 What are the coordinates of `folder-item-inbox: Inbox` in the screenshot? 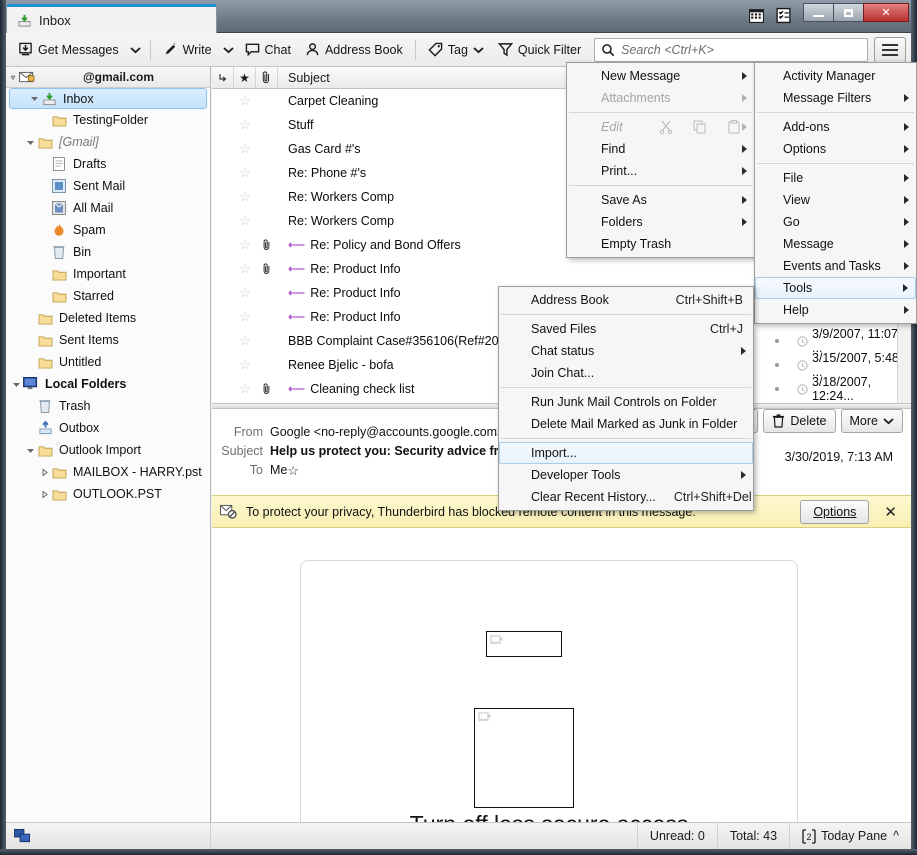 It's located at (108, 98).